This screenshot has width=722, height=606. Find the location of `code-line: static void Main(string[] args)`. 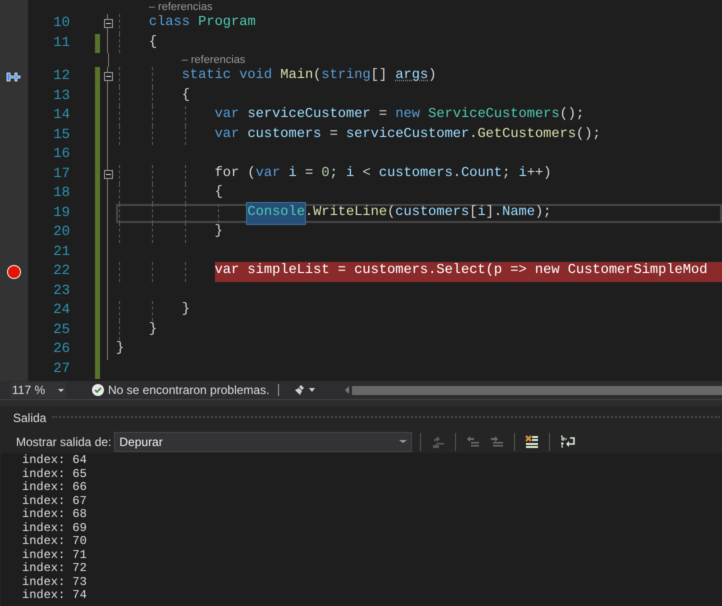

code-line: static void Main(string[] args) is located at coordinates (309, 76).